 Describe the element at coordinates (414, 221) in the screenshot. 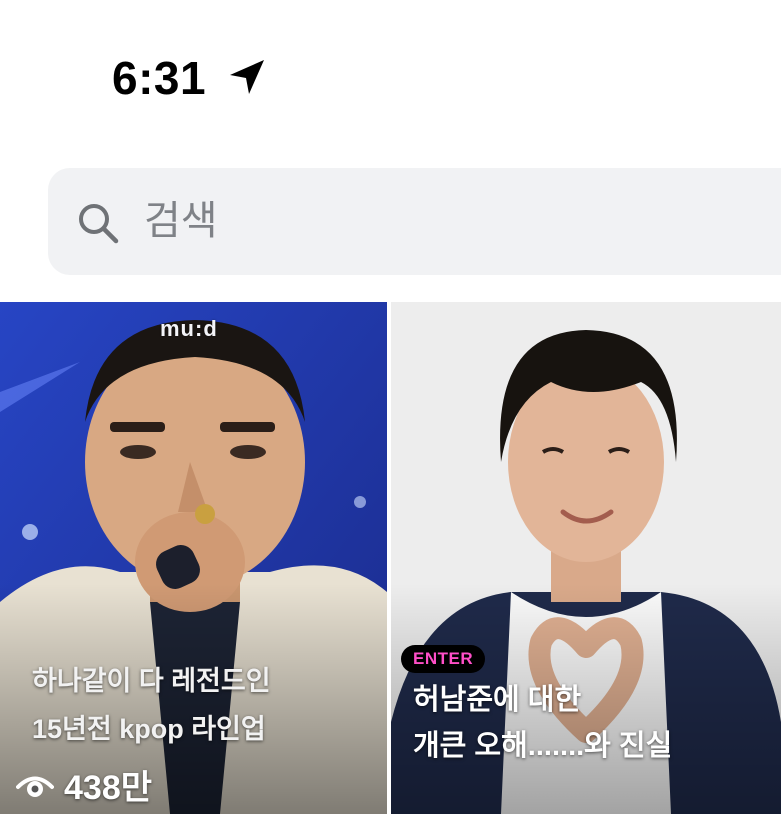

I see `search-bar: 검색` at that location.